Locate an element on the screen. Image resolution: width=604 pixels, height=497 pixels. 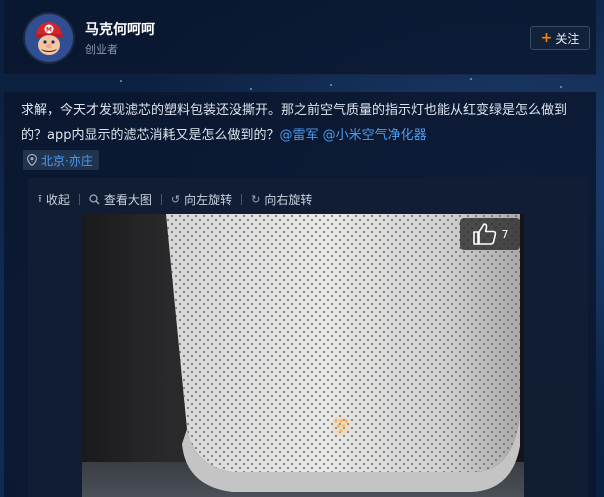
location-pin-icon is located at coordinates (32, 160).